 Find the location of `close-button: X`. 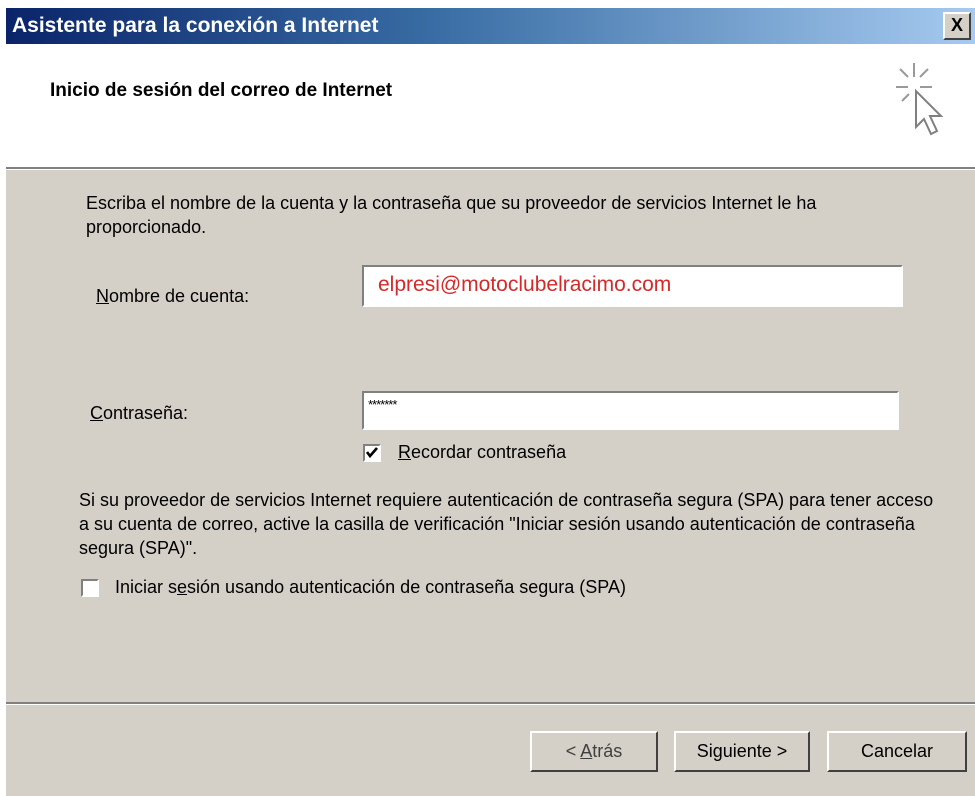

close-button: X is located at coordinates (957, 26).